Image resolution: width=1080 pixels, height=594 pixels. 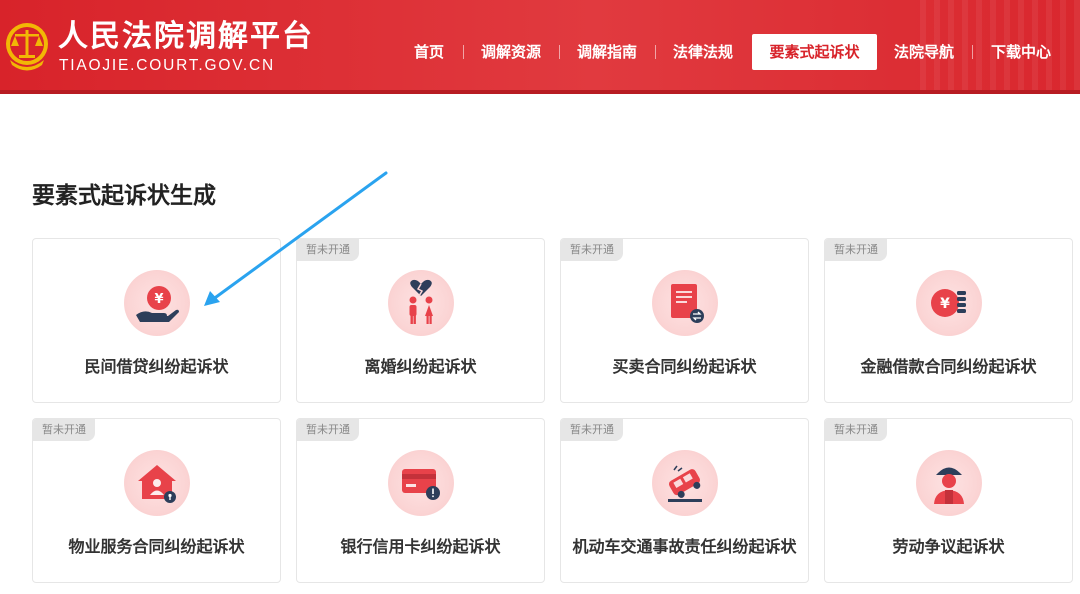 I want to click on credit-card-alert-icon, so click(x=421, y=483).